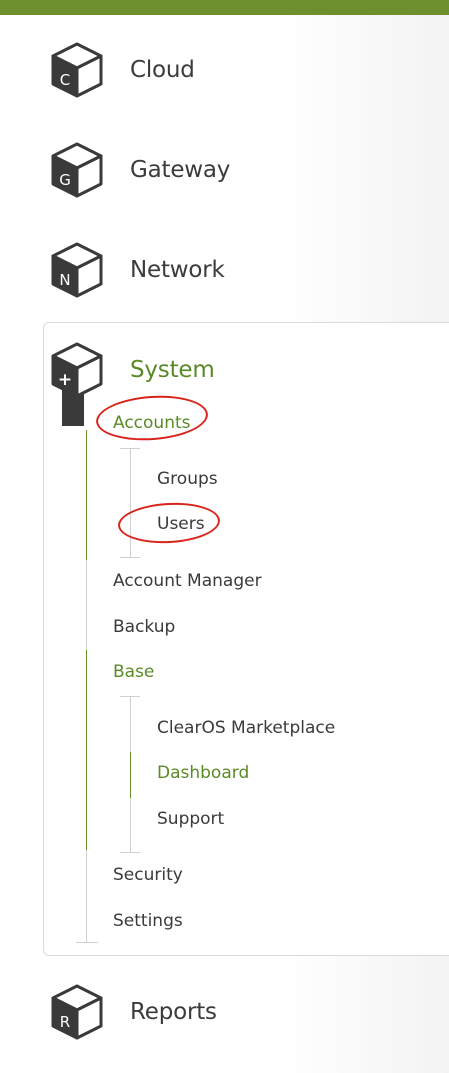 Image resolution: width=449 pixels, height=1073 pixels. Describe the element at coordinates (187, 479) in the screenshot. I see `menu-item-groups: Groups` at that location.